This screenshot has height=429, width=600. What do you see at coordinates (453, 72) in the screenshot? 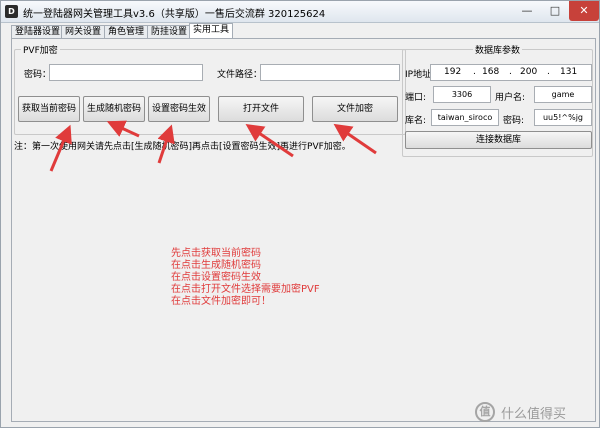
I see `ip-octet-1: 192` at bounding box center [453, 72].